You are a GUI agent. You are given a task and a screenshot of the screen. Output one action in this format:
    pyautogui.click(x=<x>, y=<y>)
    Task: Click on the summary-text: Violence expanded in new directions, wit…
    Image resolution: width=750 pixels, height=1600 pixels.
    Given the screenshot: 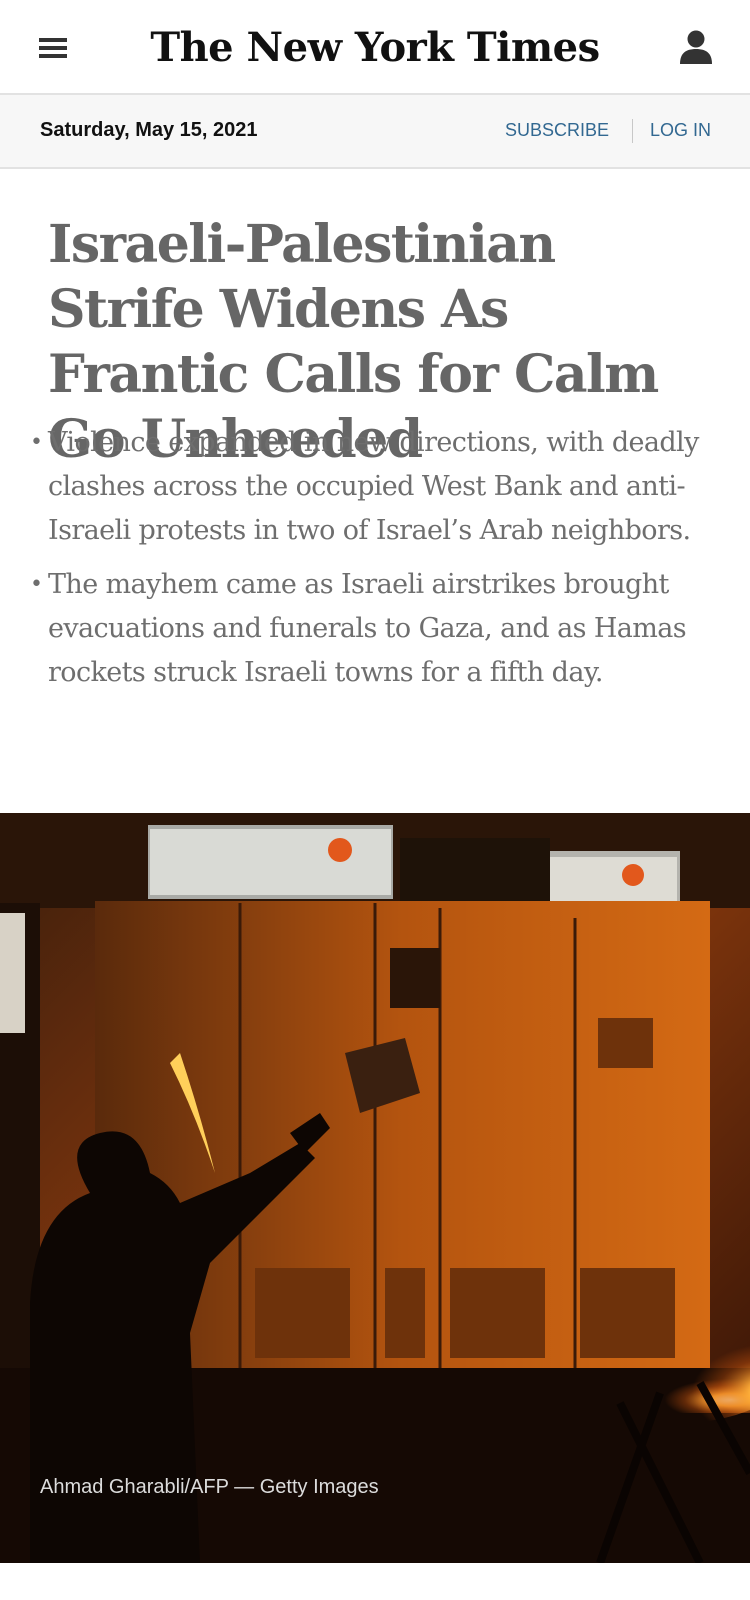 What is the action you would take?
    pyautogui.click(x=373, y=486)
    